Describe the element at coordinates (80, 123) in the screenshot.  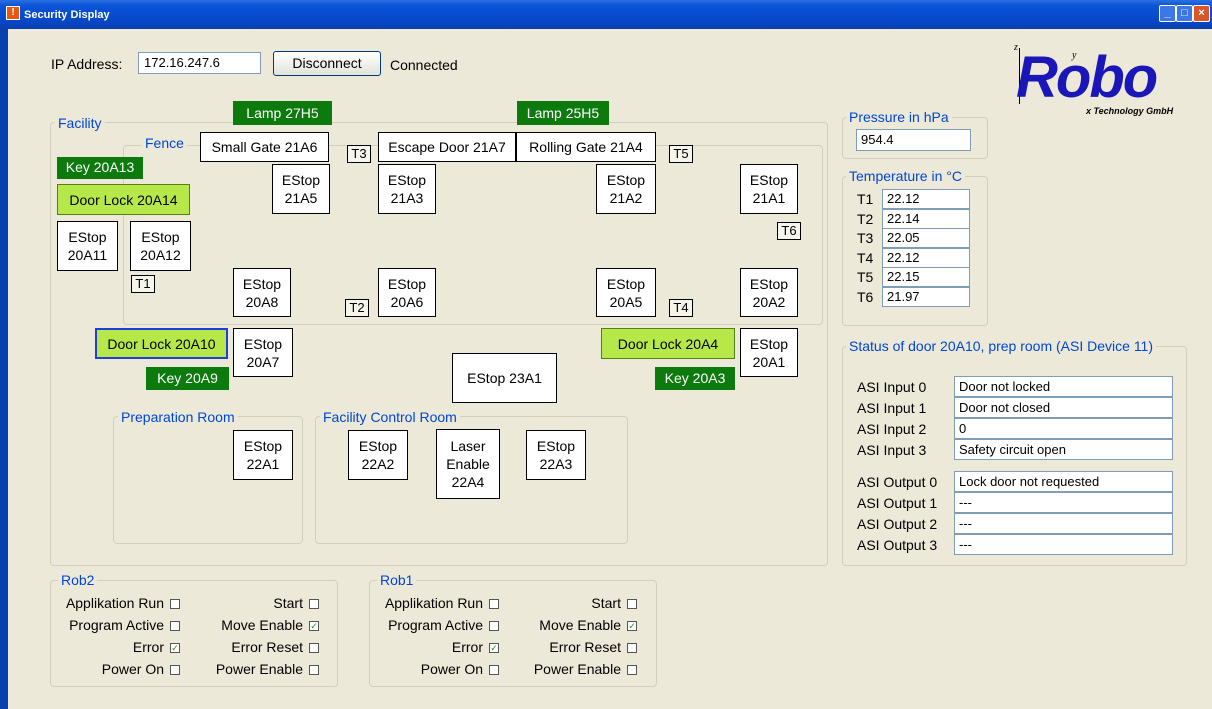
I see `facility-label: Facility` at that location.